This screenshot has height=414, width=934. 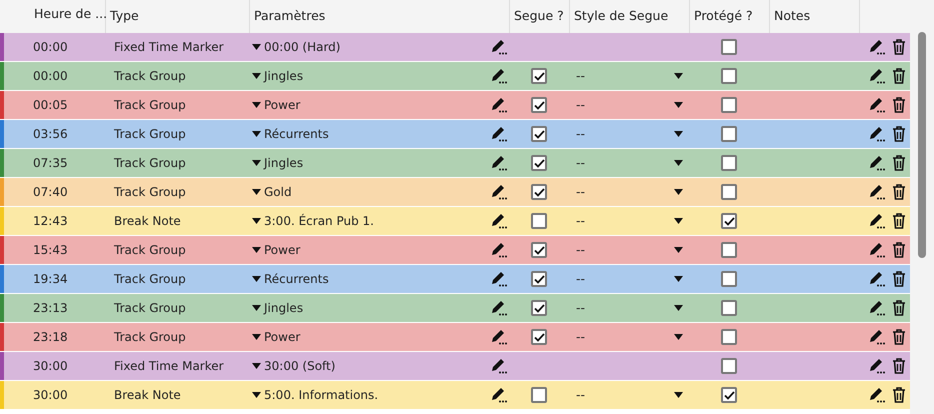 What do you see at coordinates (455, 395) in the screenshot?
I see `table-row: 30:00 Break Note 5:00. Informations. --` at bounding box center [455, 395].